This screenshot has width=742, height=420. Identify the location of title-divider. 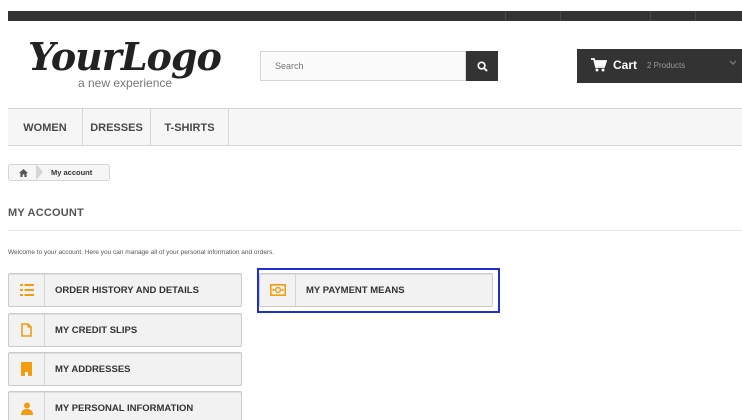
(375, 230).